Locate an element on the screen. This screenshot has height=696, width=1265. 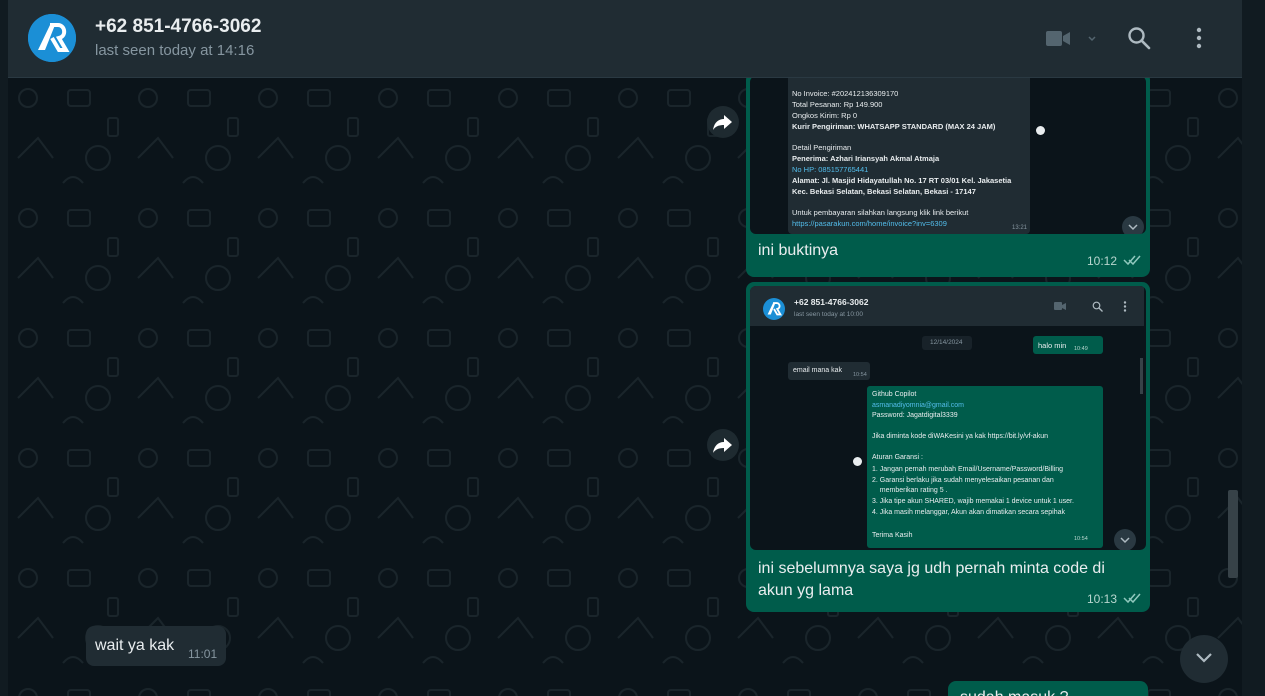
date-chip-text: 12/14/2024 is located at coordinates (946, 342).